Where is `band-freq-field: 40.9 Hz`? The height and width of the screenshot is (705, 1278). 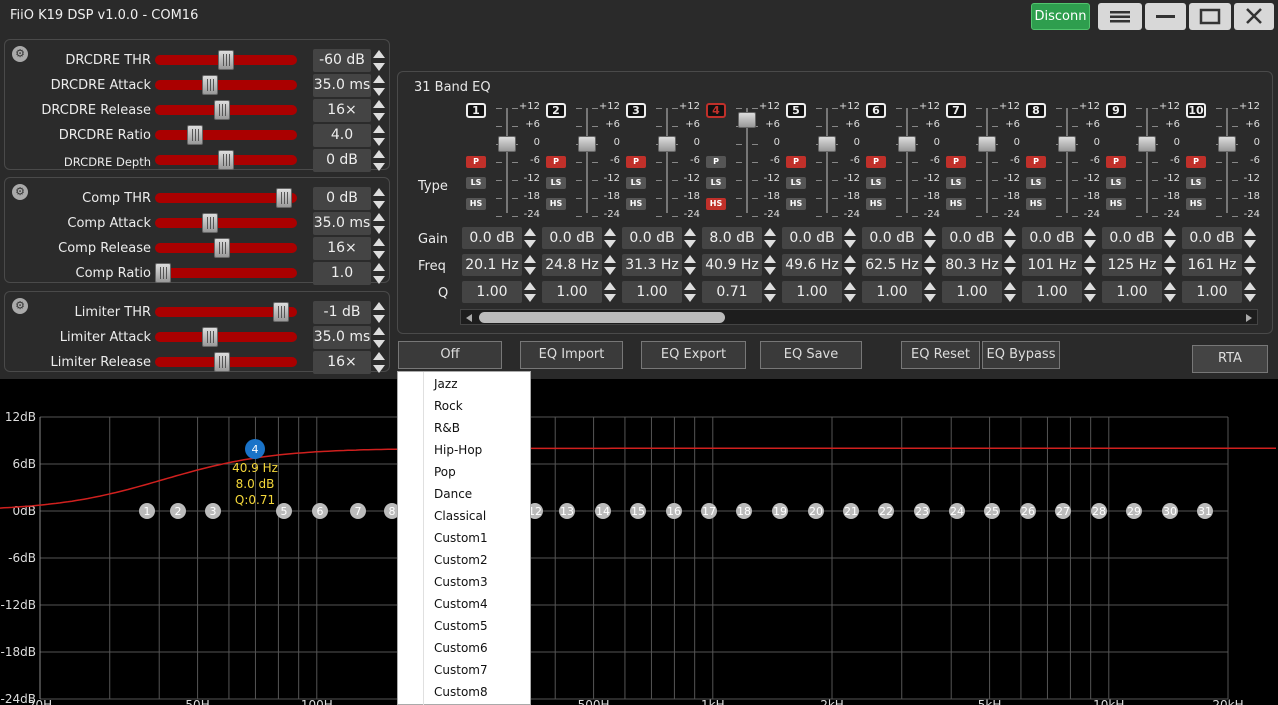 band-freq-field: 40.9 Hz is located at coordinates (732, 265).